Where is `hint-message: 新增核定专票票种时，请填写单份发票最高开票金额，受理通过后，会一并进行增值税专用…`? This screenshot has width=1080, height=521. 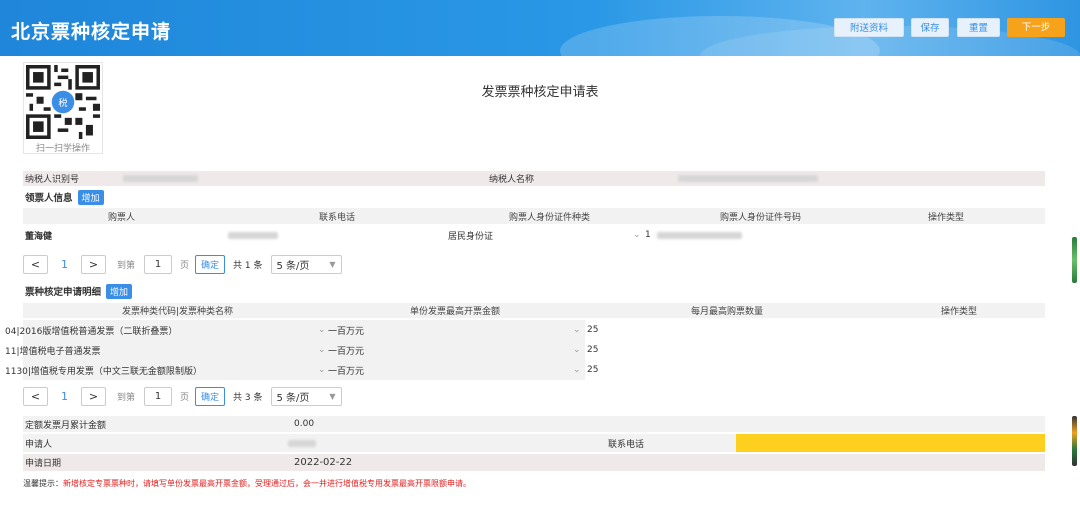 hint-message: 新增核定专票票种时，请填写单份发票最高开票金额，受理通过后，会一并进行增值税专用… is located at coordinates (267, 483).